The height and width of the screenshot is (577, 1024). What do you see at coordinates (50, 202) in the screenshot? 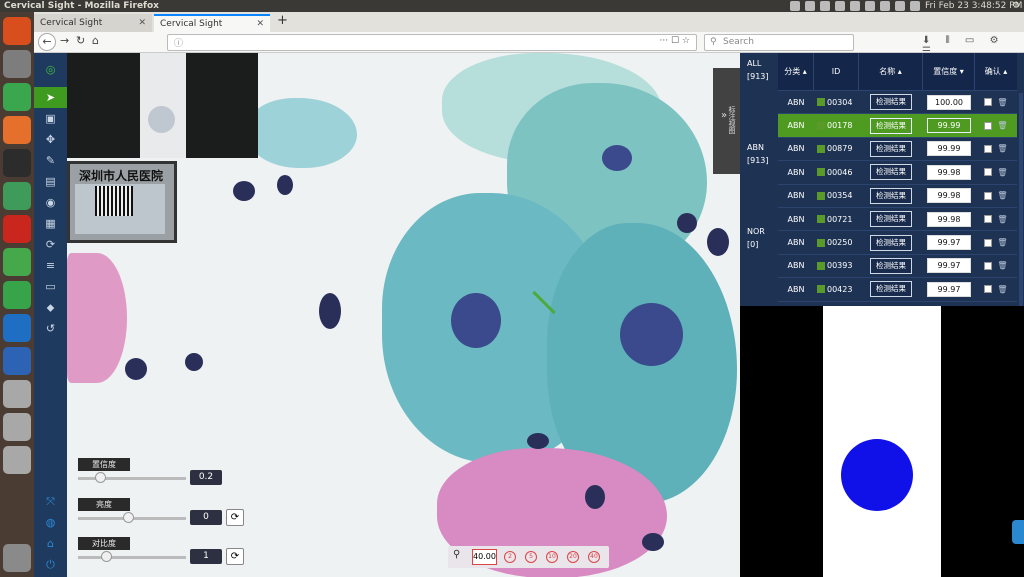
I see `view-tool-icon: ◉` at bounding box center [50, 202].